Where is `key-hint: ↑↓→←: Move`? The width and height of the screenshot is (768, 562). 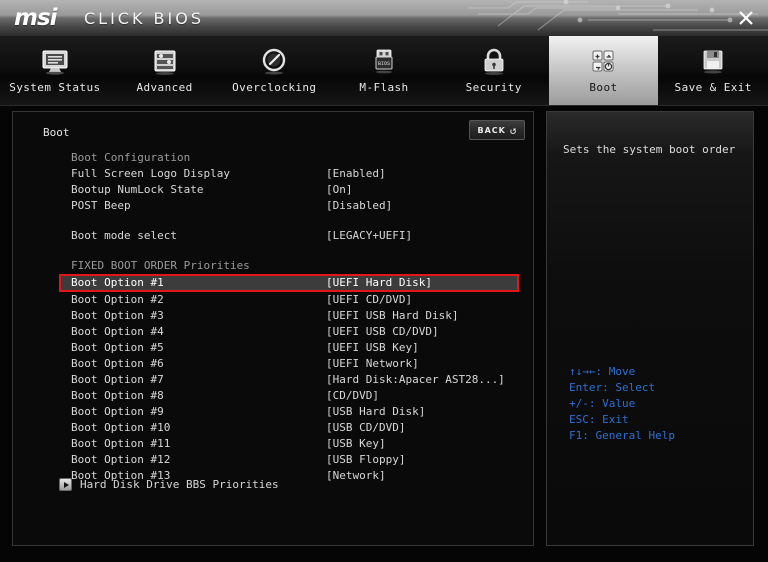 key-hint: ↑↓→←: Move is located at coordinates (602, 371).